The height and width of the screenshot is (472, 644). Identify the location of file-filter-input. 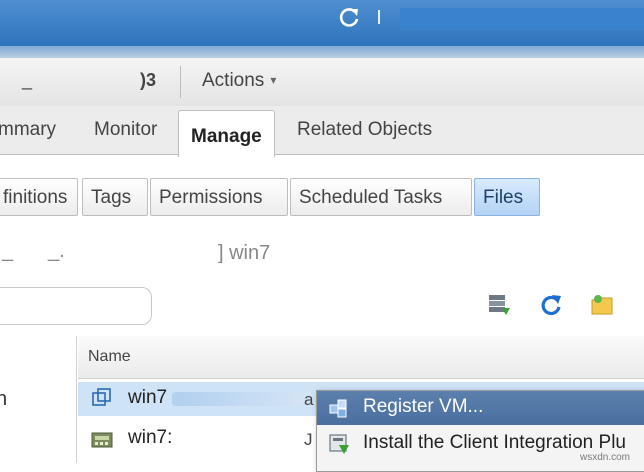
(76, 306).